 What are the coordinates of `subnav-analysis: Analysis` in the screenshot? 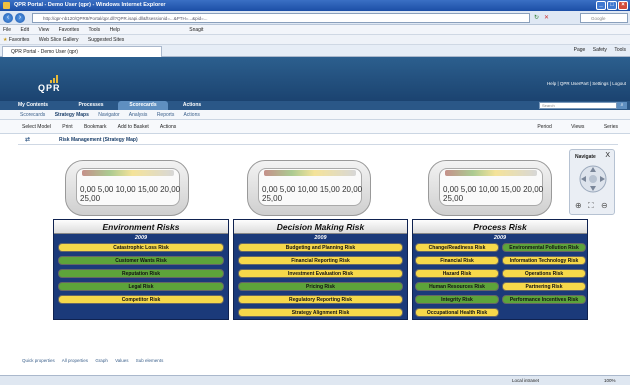 It's located at (138, 115).